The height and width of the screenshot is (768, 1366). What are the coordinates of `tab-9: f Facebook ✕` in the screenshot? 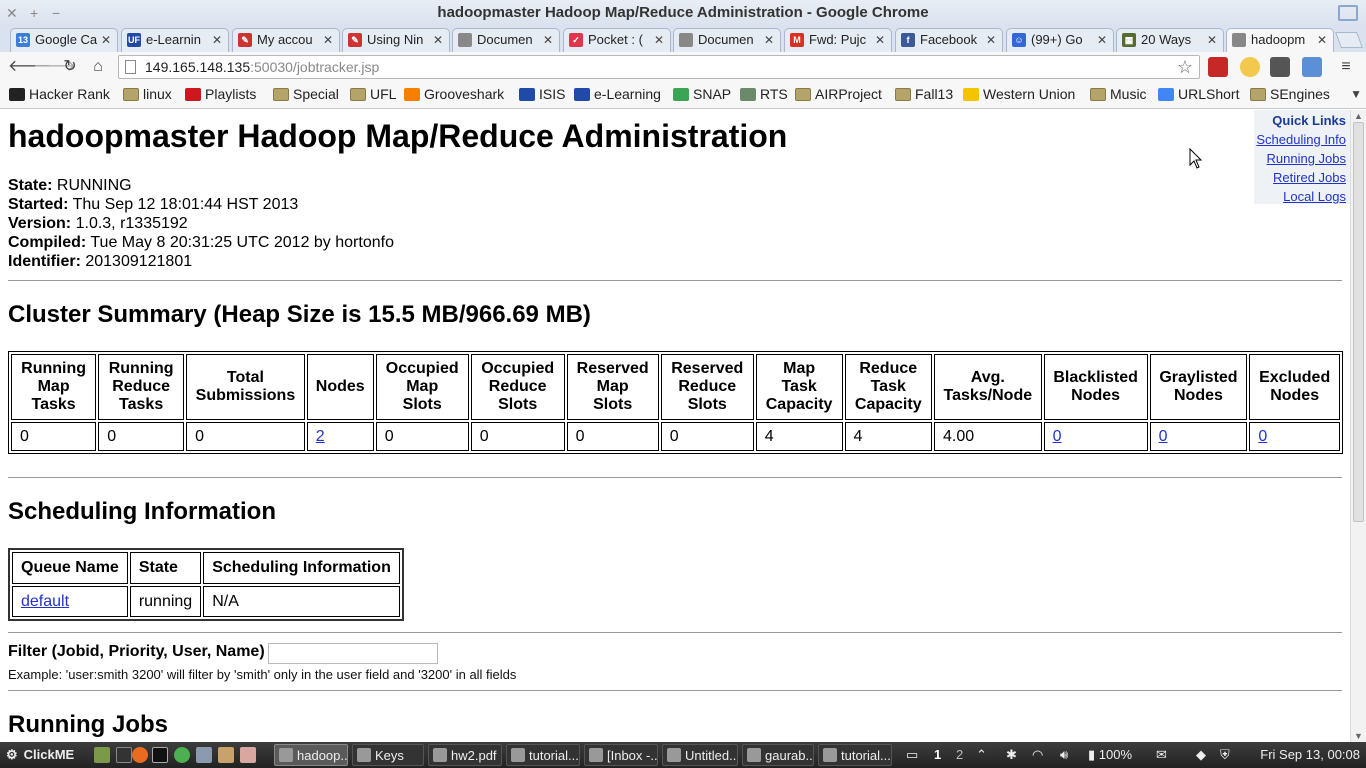 It's located at (949, 40).